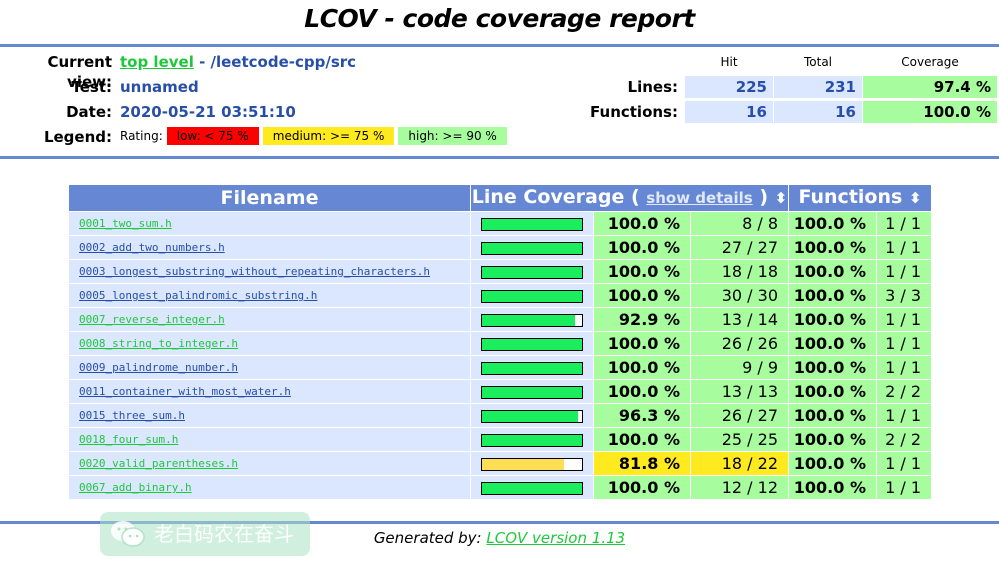  Describe the element at coordinates (430, 538) in the screenshot. I see `generated-by-label: Generated by:` at that location.